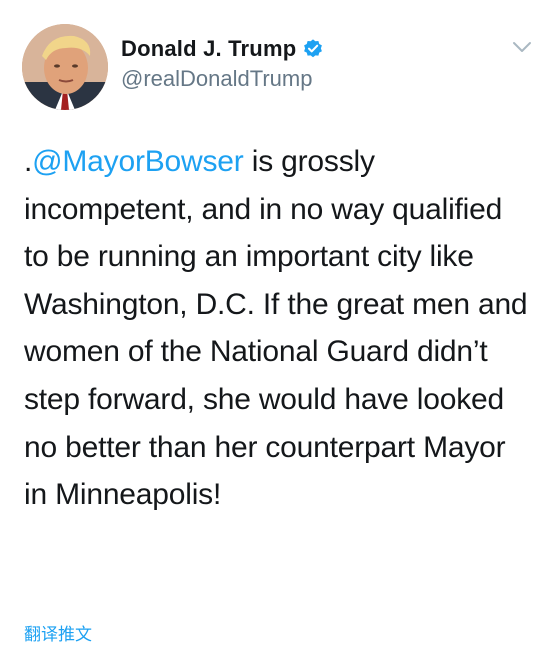 This screenshot has height=661, width=550. I want to click on author-handle: @realDonaldTrump, so click(222, 79).